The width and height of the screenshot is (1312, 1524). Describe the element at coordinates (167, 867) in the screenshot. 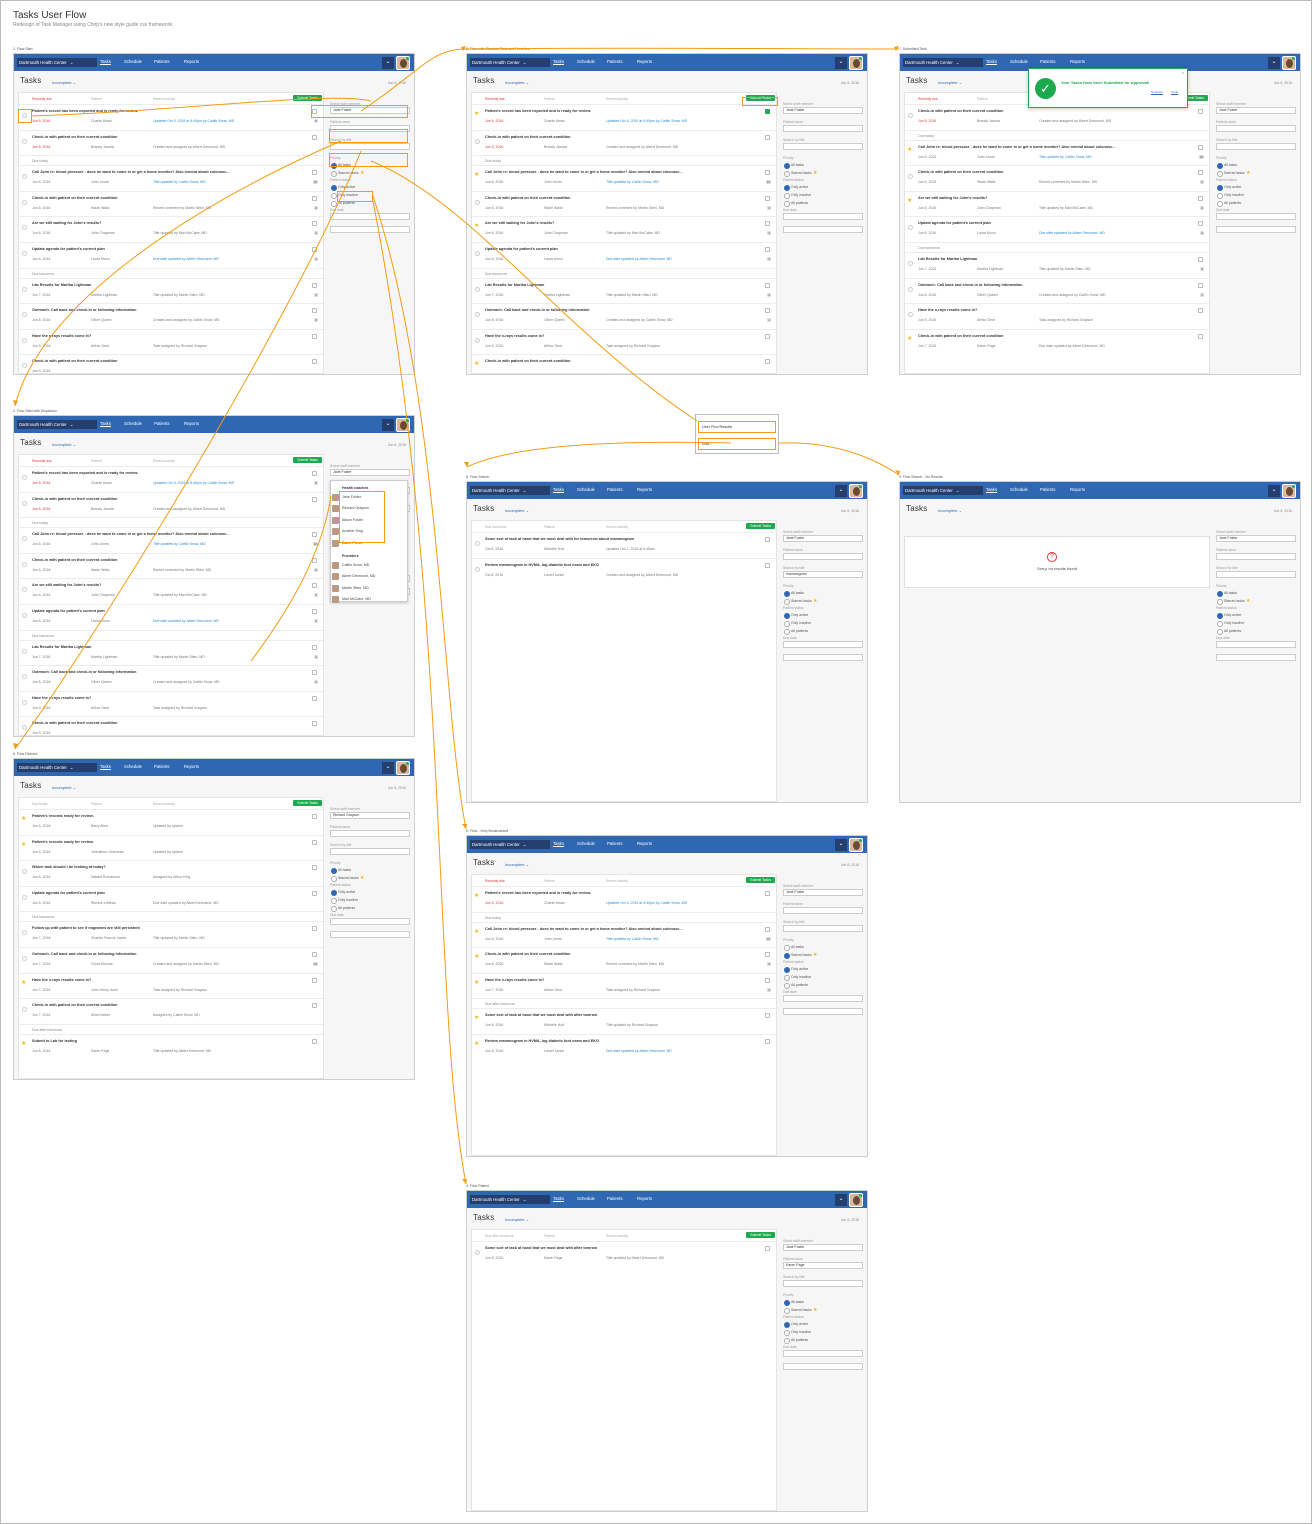

I see `task-title: Which task should I be looking at today?` at that location.